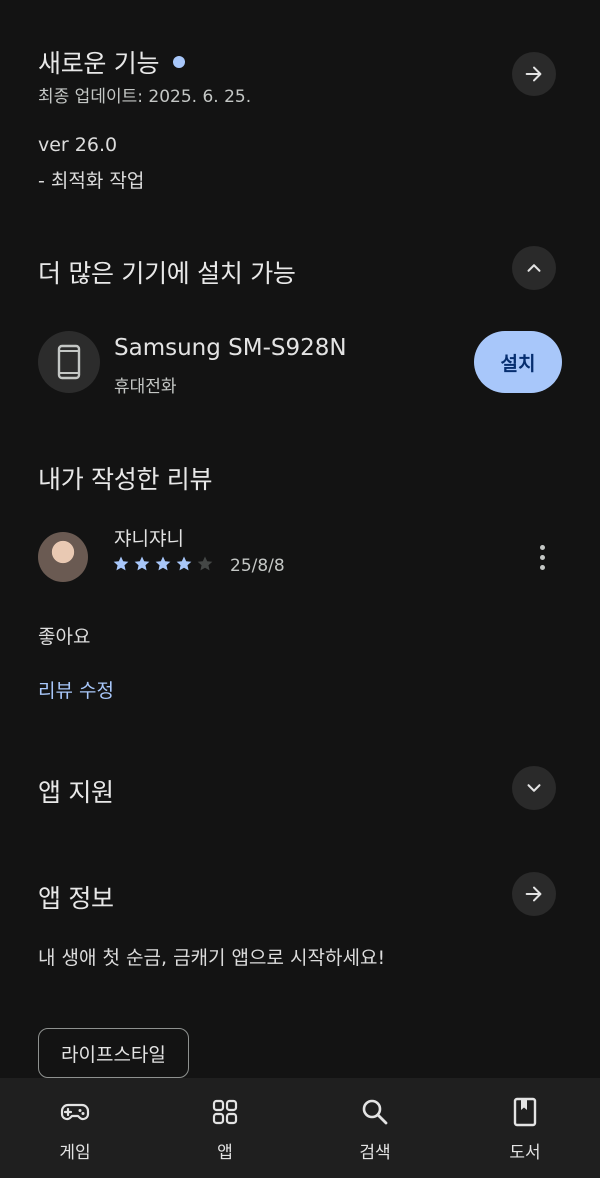  Describe the element at coordinates (167, 273) in the screenshot. I see `install-more-title: 더 많은 기기에 설치 가능` at that location.